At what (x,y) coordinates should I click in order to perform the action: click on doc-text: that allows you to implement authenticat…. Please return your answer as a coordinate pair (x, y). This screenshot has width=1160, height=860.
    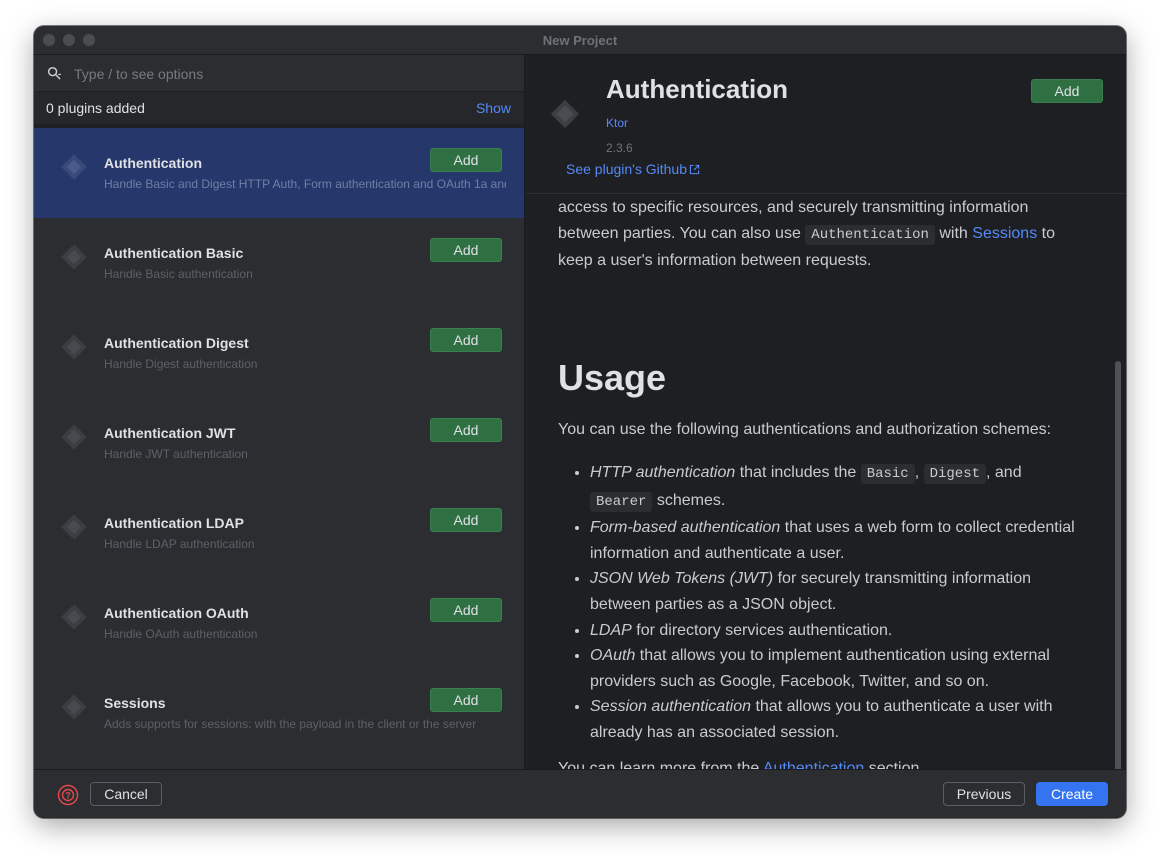
    Looking at the image, I should click on (820, 668).